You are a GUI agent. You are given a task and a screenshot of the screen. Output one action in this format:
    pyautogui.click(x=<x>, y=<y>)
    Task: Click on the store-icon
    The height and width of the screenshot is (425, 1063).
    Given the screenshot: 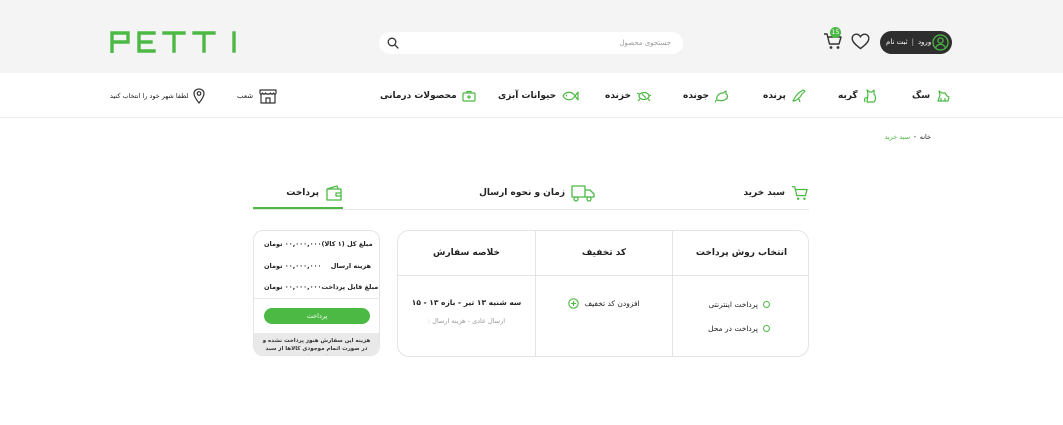 What is the action you would take?
    pyautogui.click(x=268, y=96)
    